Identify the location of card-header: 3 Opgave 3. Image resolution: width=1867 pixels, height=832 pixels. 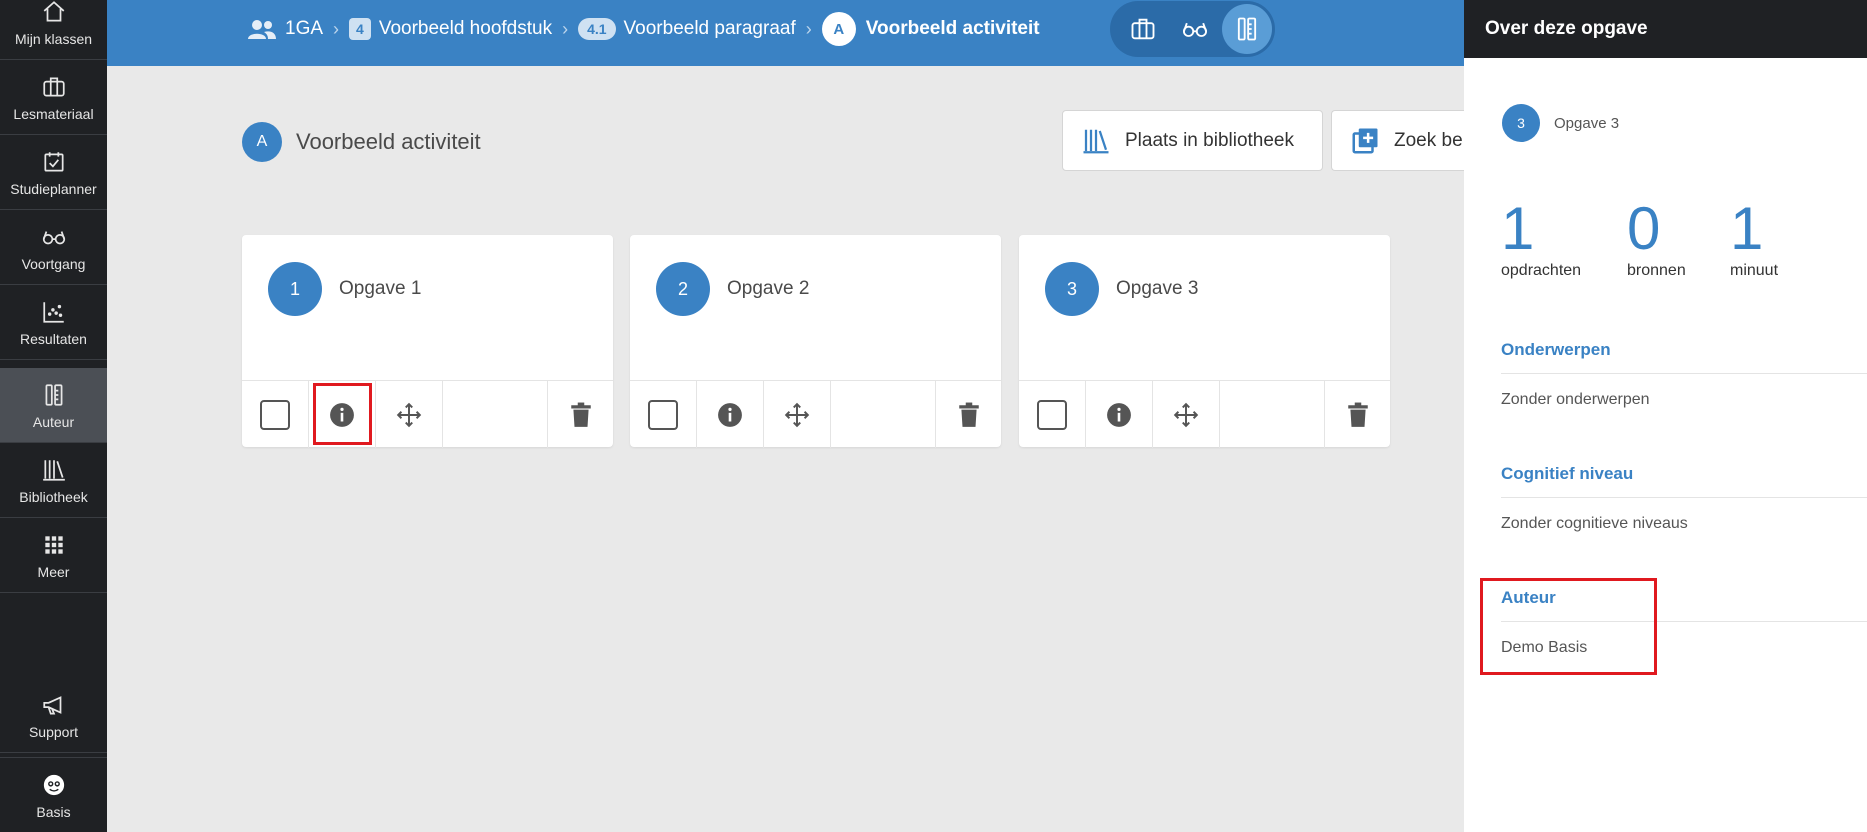
(1121, 289).